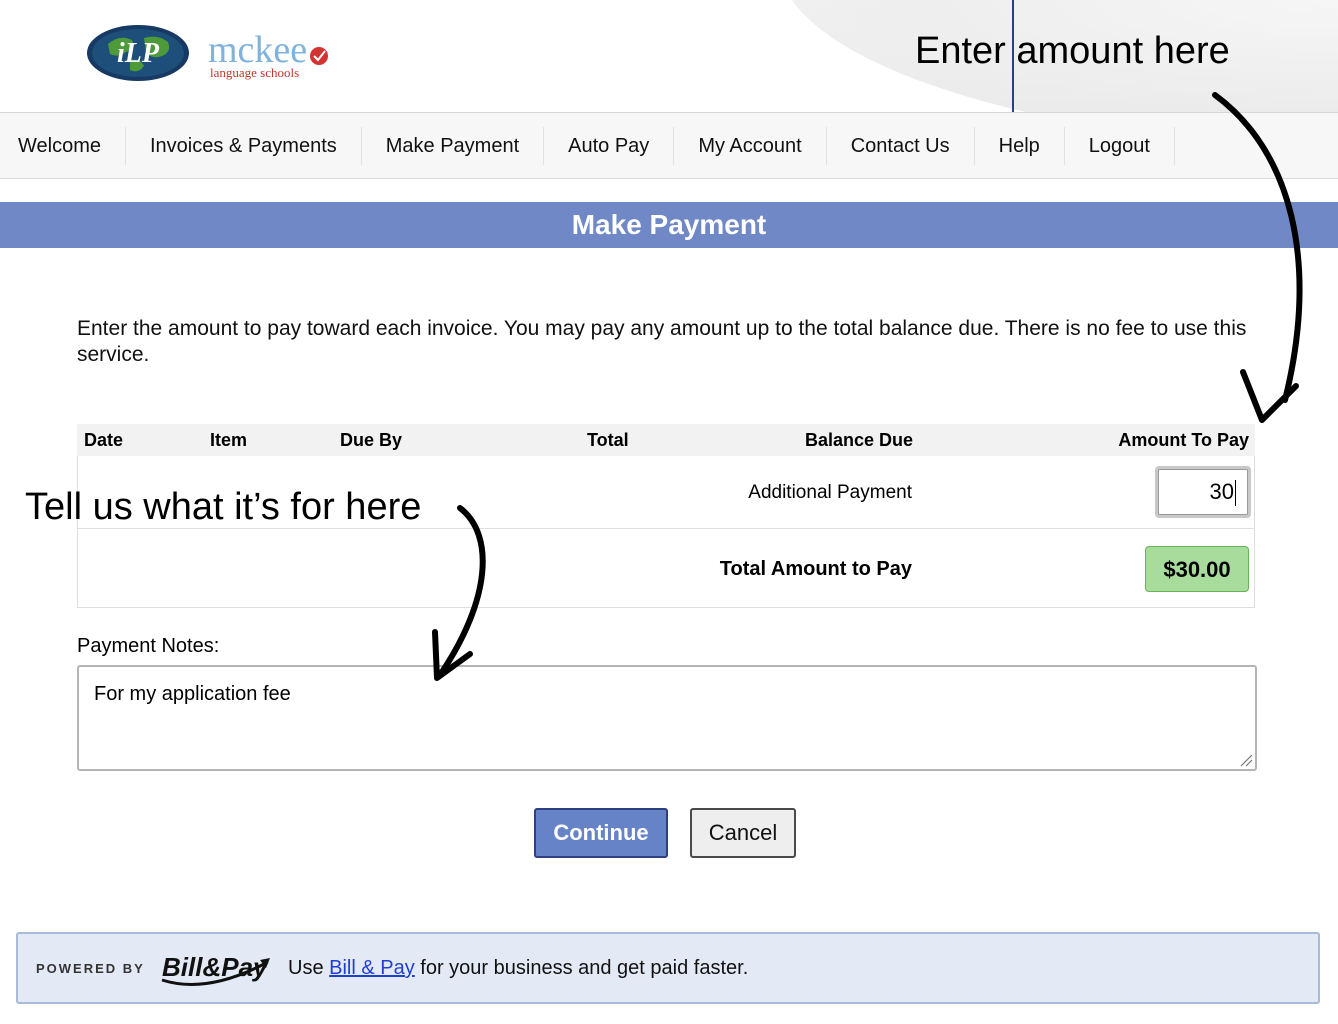 This screenshot has height=1024, width=1338. I want to click on column-header-total: Total, so click(608, 440).